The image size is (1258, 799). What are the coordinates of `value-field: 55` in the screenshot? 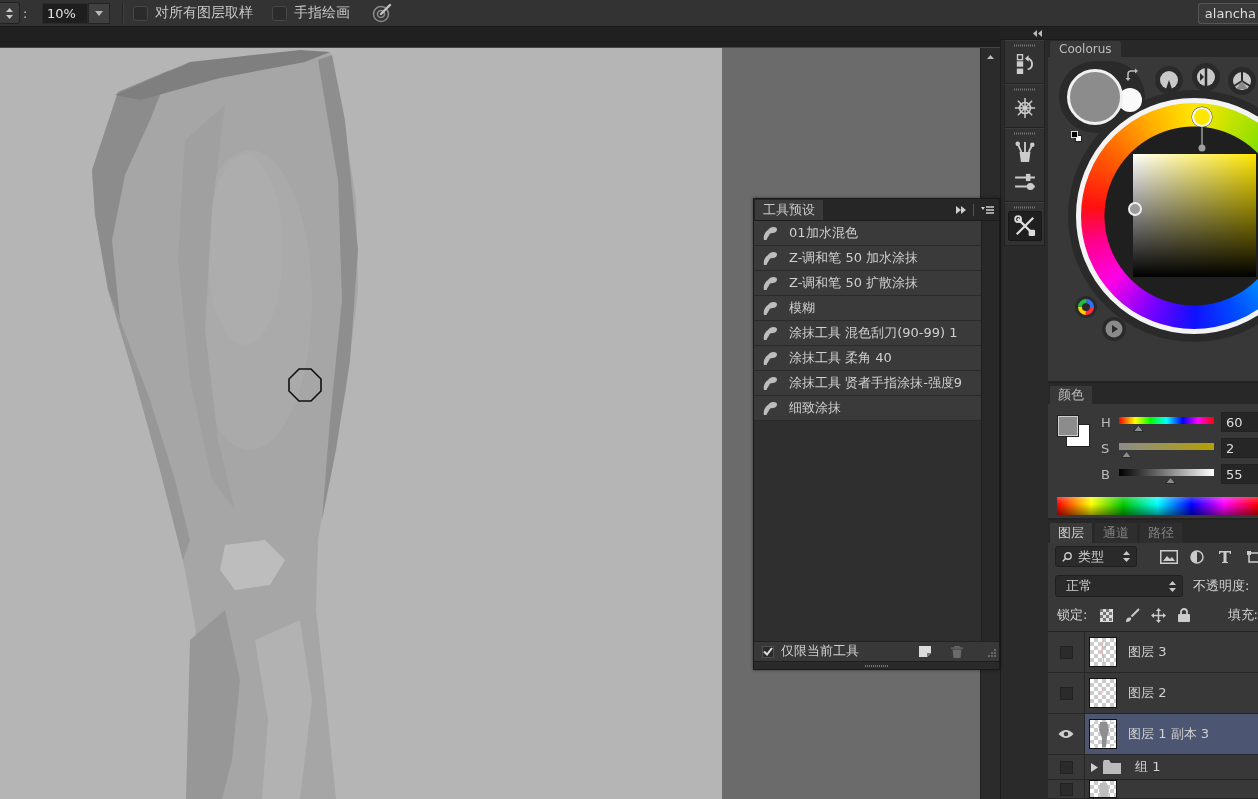 It's located at (1239, 474).